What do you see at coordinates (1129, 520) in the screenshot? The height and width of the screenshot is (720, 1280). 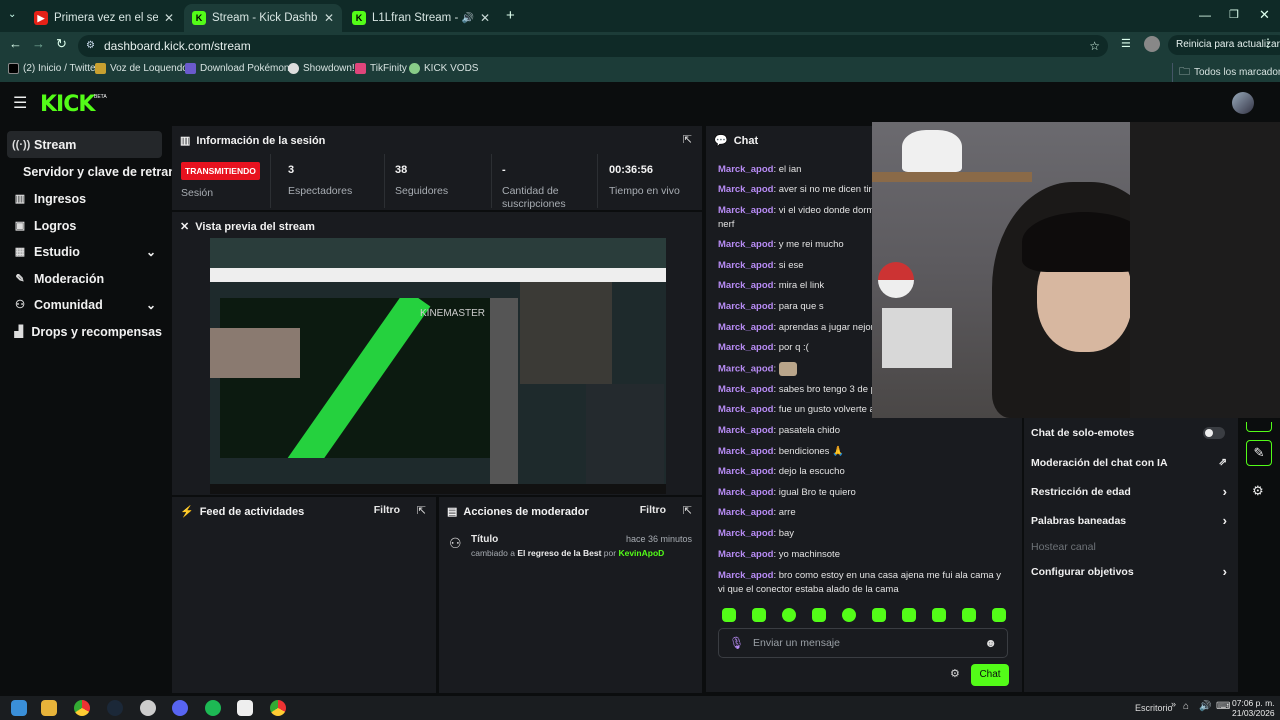 I see `setting-banned-words: Palabras baneadas ›` at bounding box center [1129, 520].